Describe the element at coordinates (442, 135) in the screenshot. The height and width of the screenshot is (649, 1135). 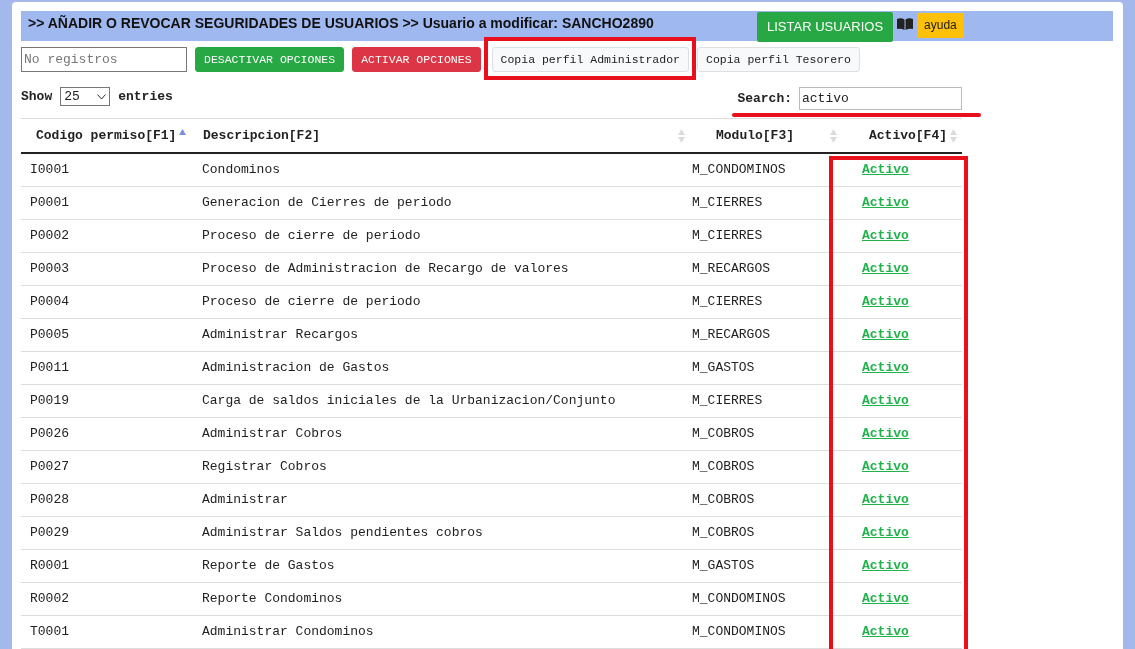
I see `column-header: Descripcion[F2]` at that location.